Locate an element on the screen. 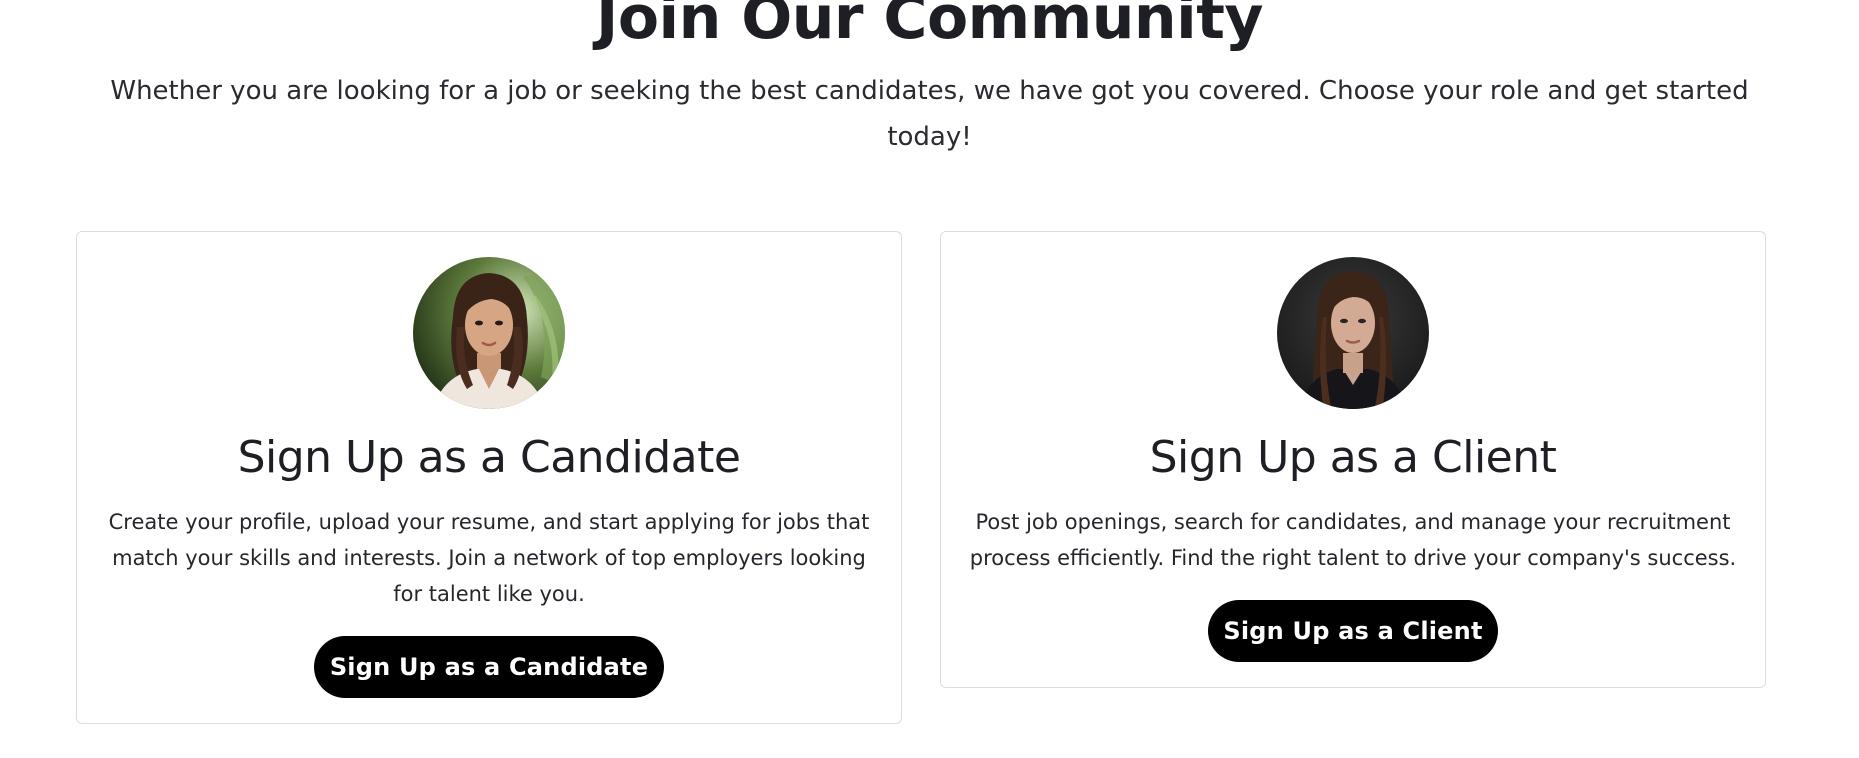  client-card-title: Sign Up as a Client is located at coordinates (1353, 457).